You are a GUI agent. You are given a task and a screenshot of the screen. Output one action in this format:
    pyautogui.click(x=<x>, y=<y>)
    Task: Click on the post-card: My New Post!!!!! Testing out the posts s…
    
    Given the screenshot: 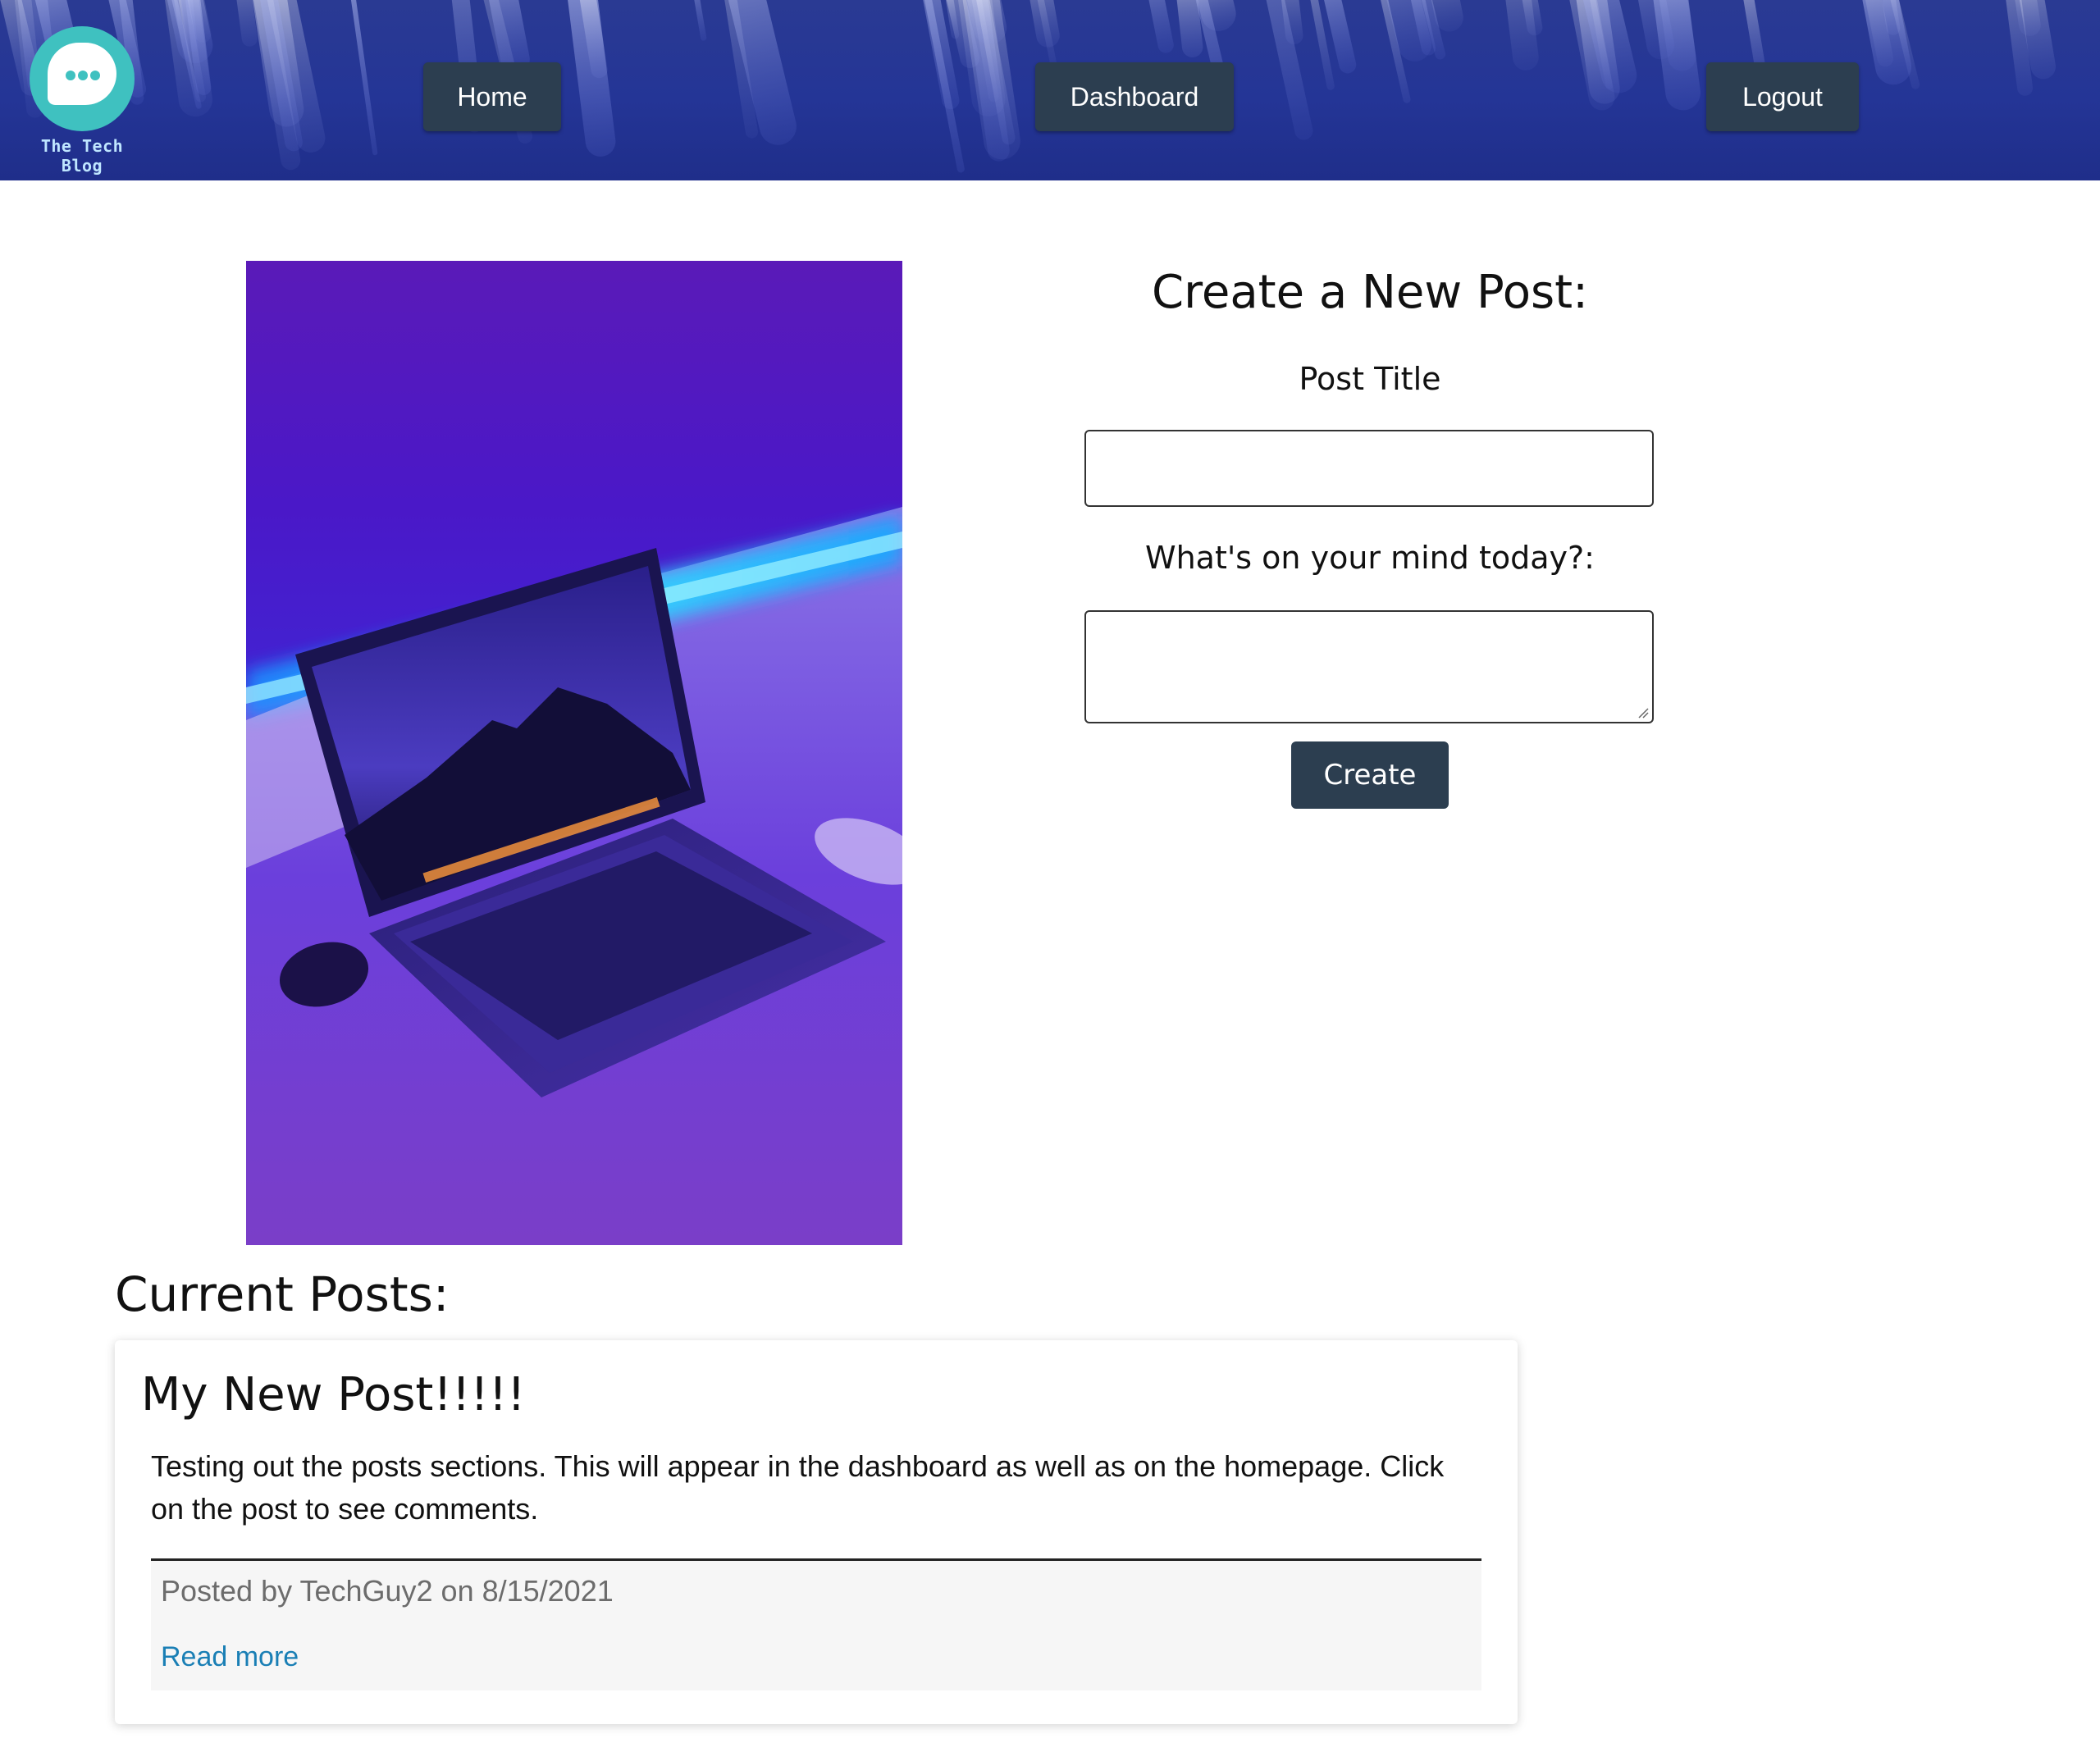 What is the action you would take?
    pyautogui.click(x=817, y=1532)
    